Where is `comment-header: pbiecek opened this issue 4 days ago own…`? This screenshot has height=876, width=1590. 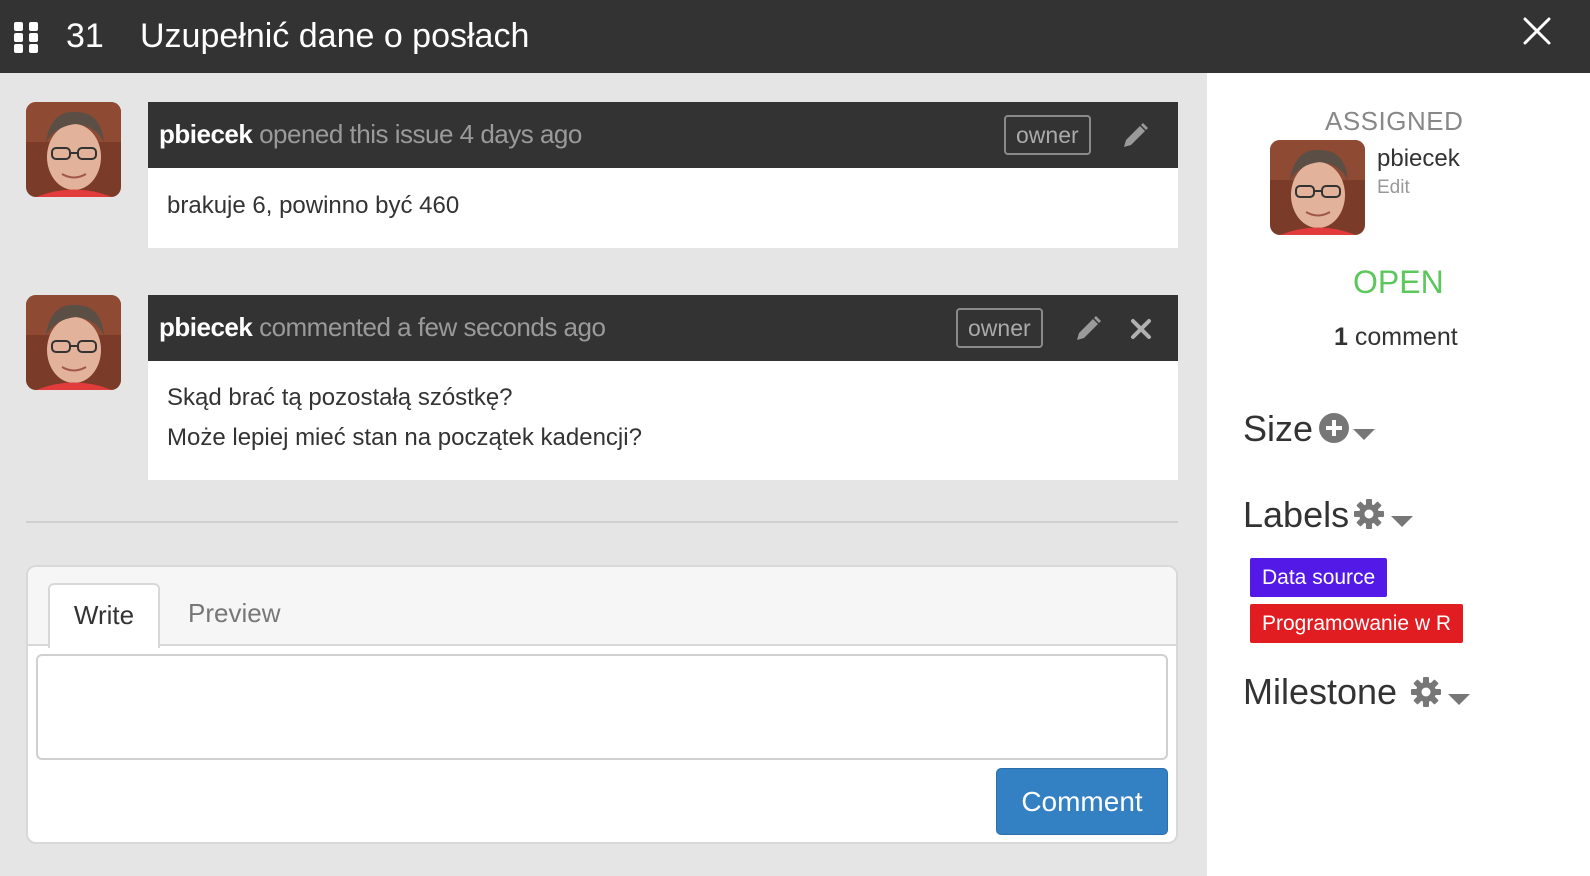
comment-header: pbiecek opened this issue 4 days ago own… is located at coordinates (663, 135).